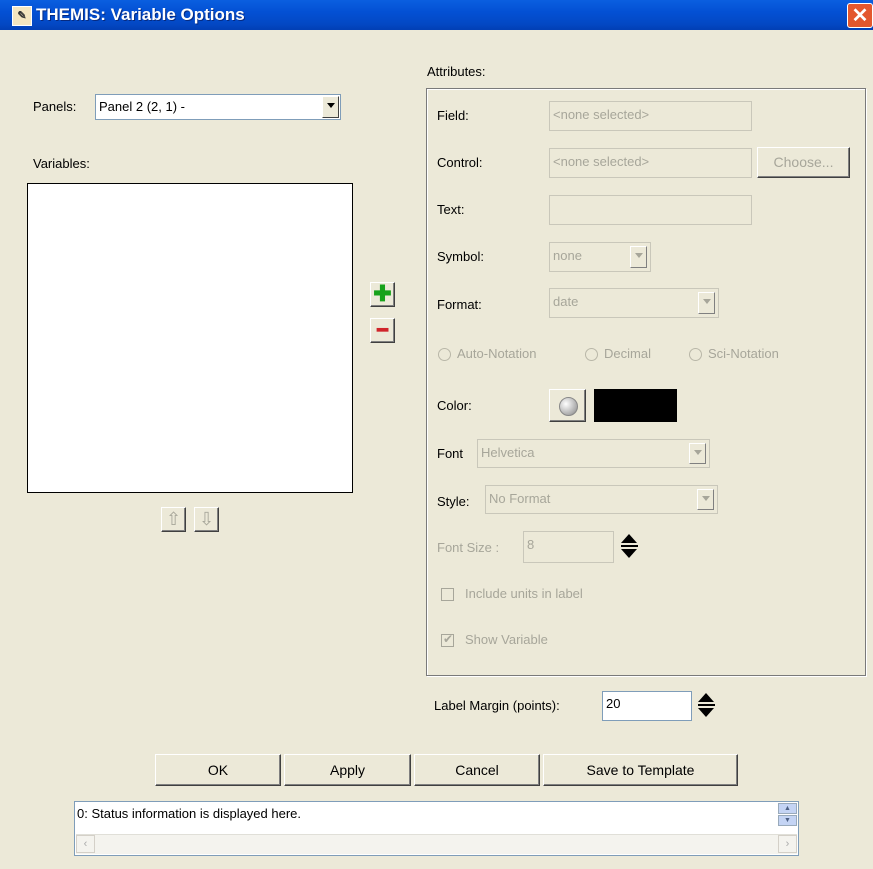 Image resolution: width=873 pixels, height=869 pixels. I want to click on style-value: No Format, so click(520, 498).